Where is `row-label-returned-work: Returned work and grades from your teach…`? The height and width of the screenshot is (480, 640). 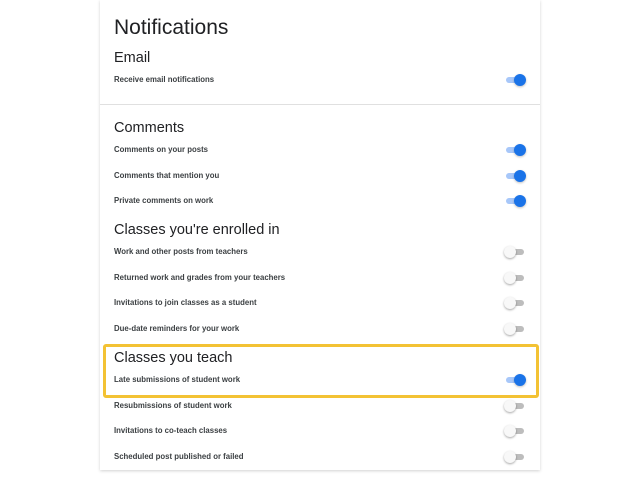 row-label-returned-work: Returned work and grades from your teach… is located at coordinates (200, 277).